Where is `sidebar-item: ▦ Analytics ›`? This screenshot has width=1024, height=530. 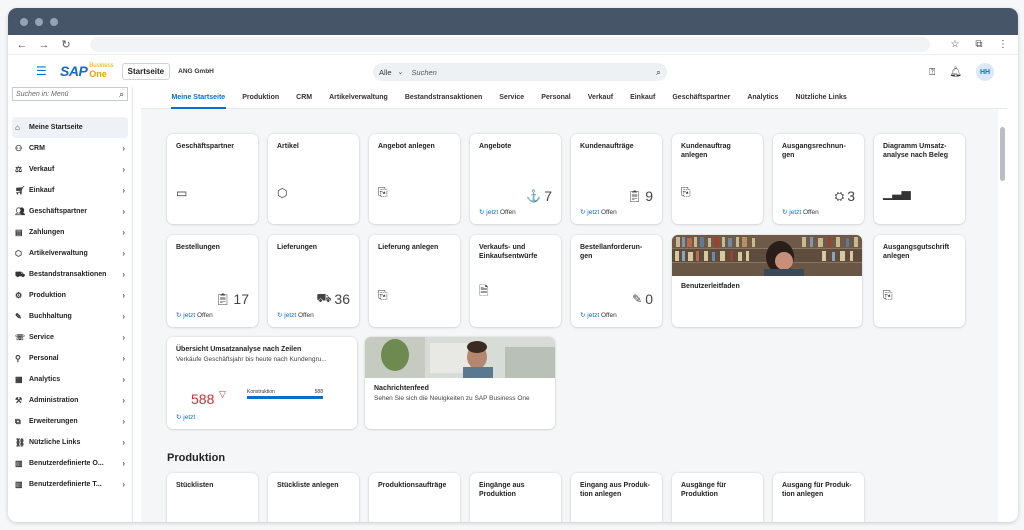
sidebar-item: ▦ Analytics › is located at coordinates (70, 379).